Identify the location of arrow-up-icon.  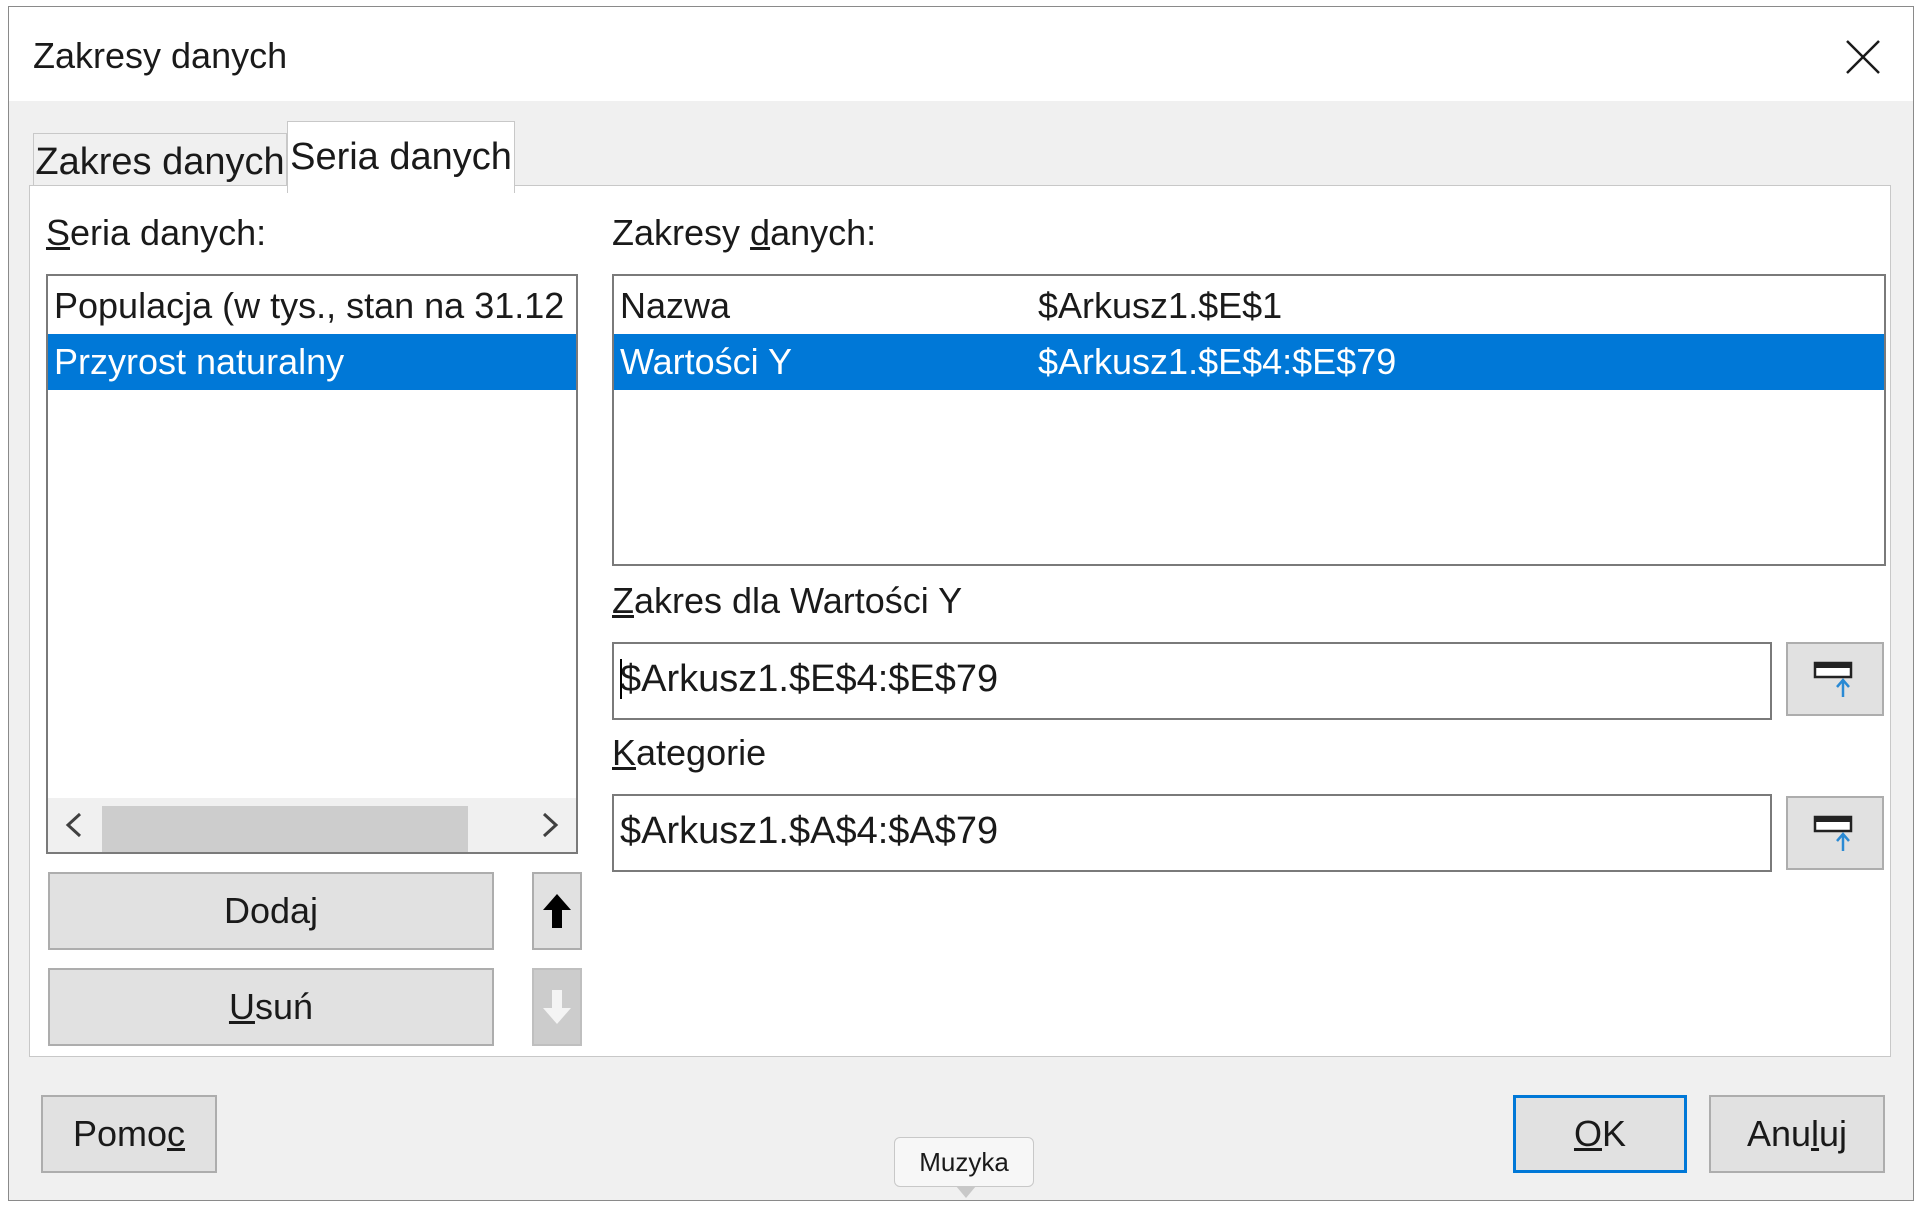
(557, 911).